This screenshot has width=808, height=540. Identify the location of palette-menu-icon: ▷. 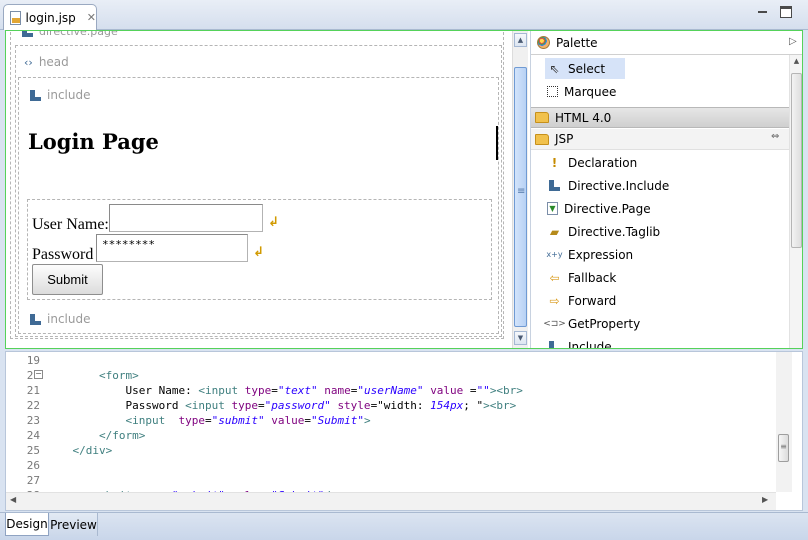
(793, 41).